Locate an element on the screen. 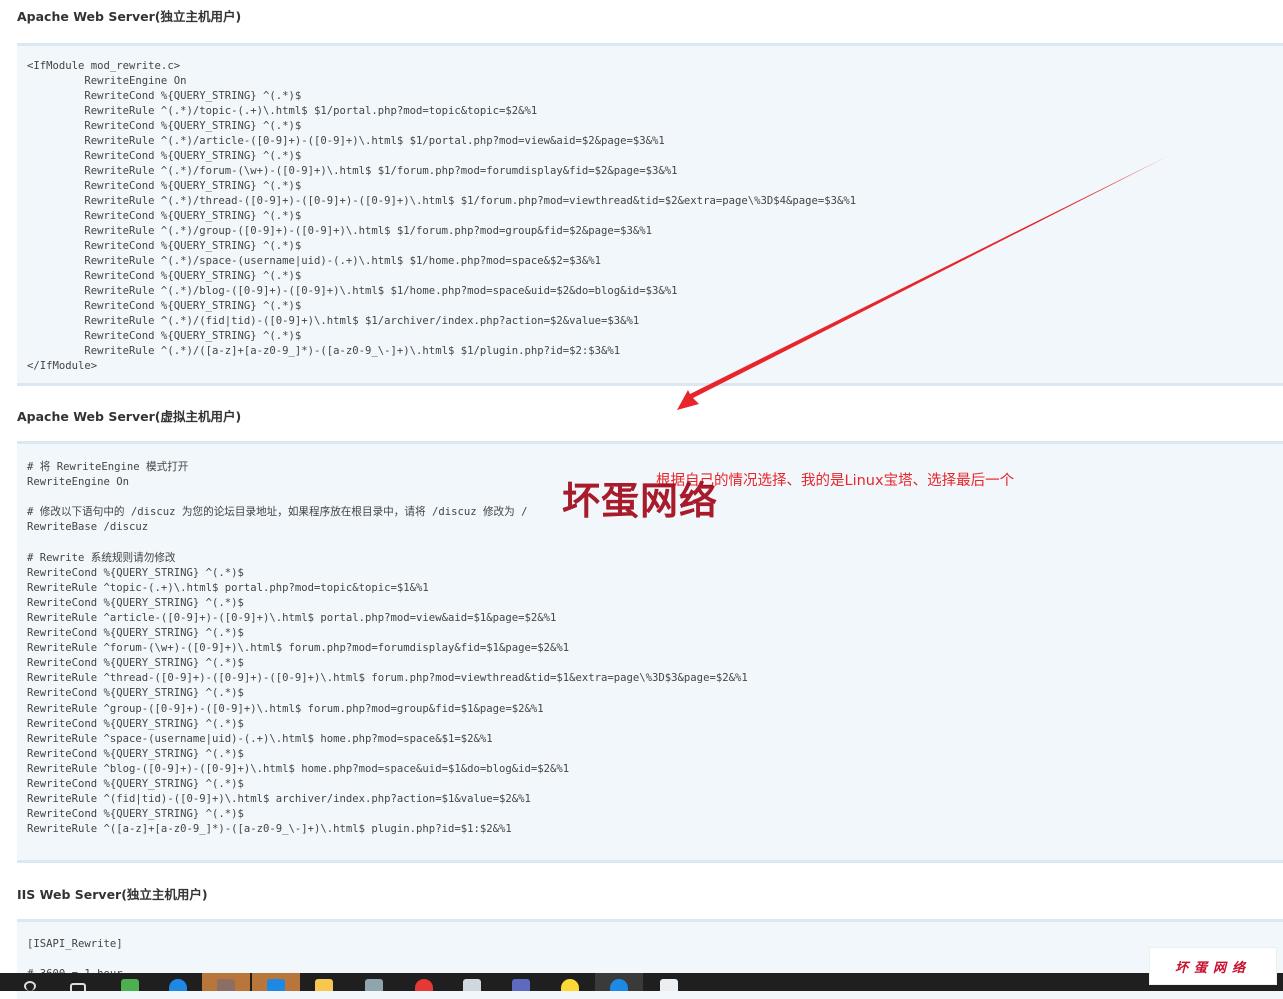 The image size is (1283, 999). folder-icon is located at coordinates (324, 982).